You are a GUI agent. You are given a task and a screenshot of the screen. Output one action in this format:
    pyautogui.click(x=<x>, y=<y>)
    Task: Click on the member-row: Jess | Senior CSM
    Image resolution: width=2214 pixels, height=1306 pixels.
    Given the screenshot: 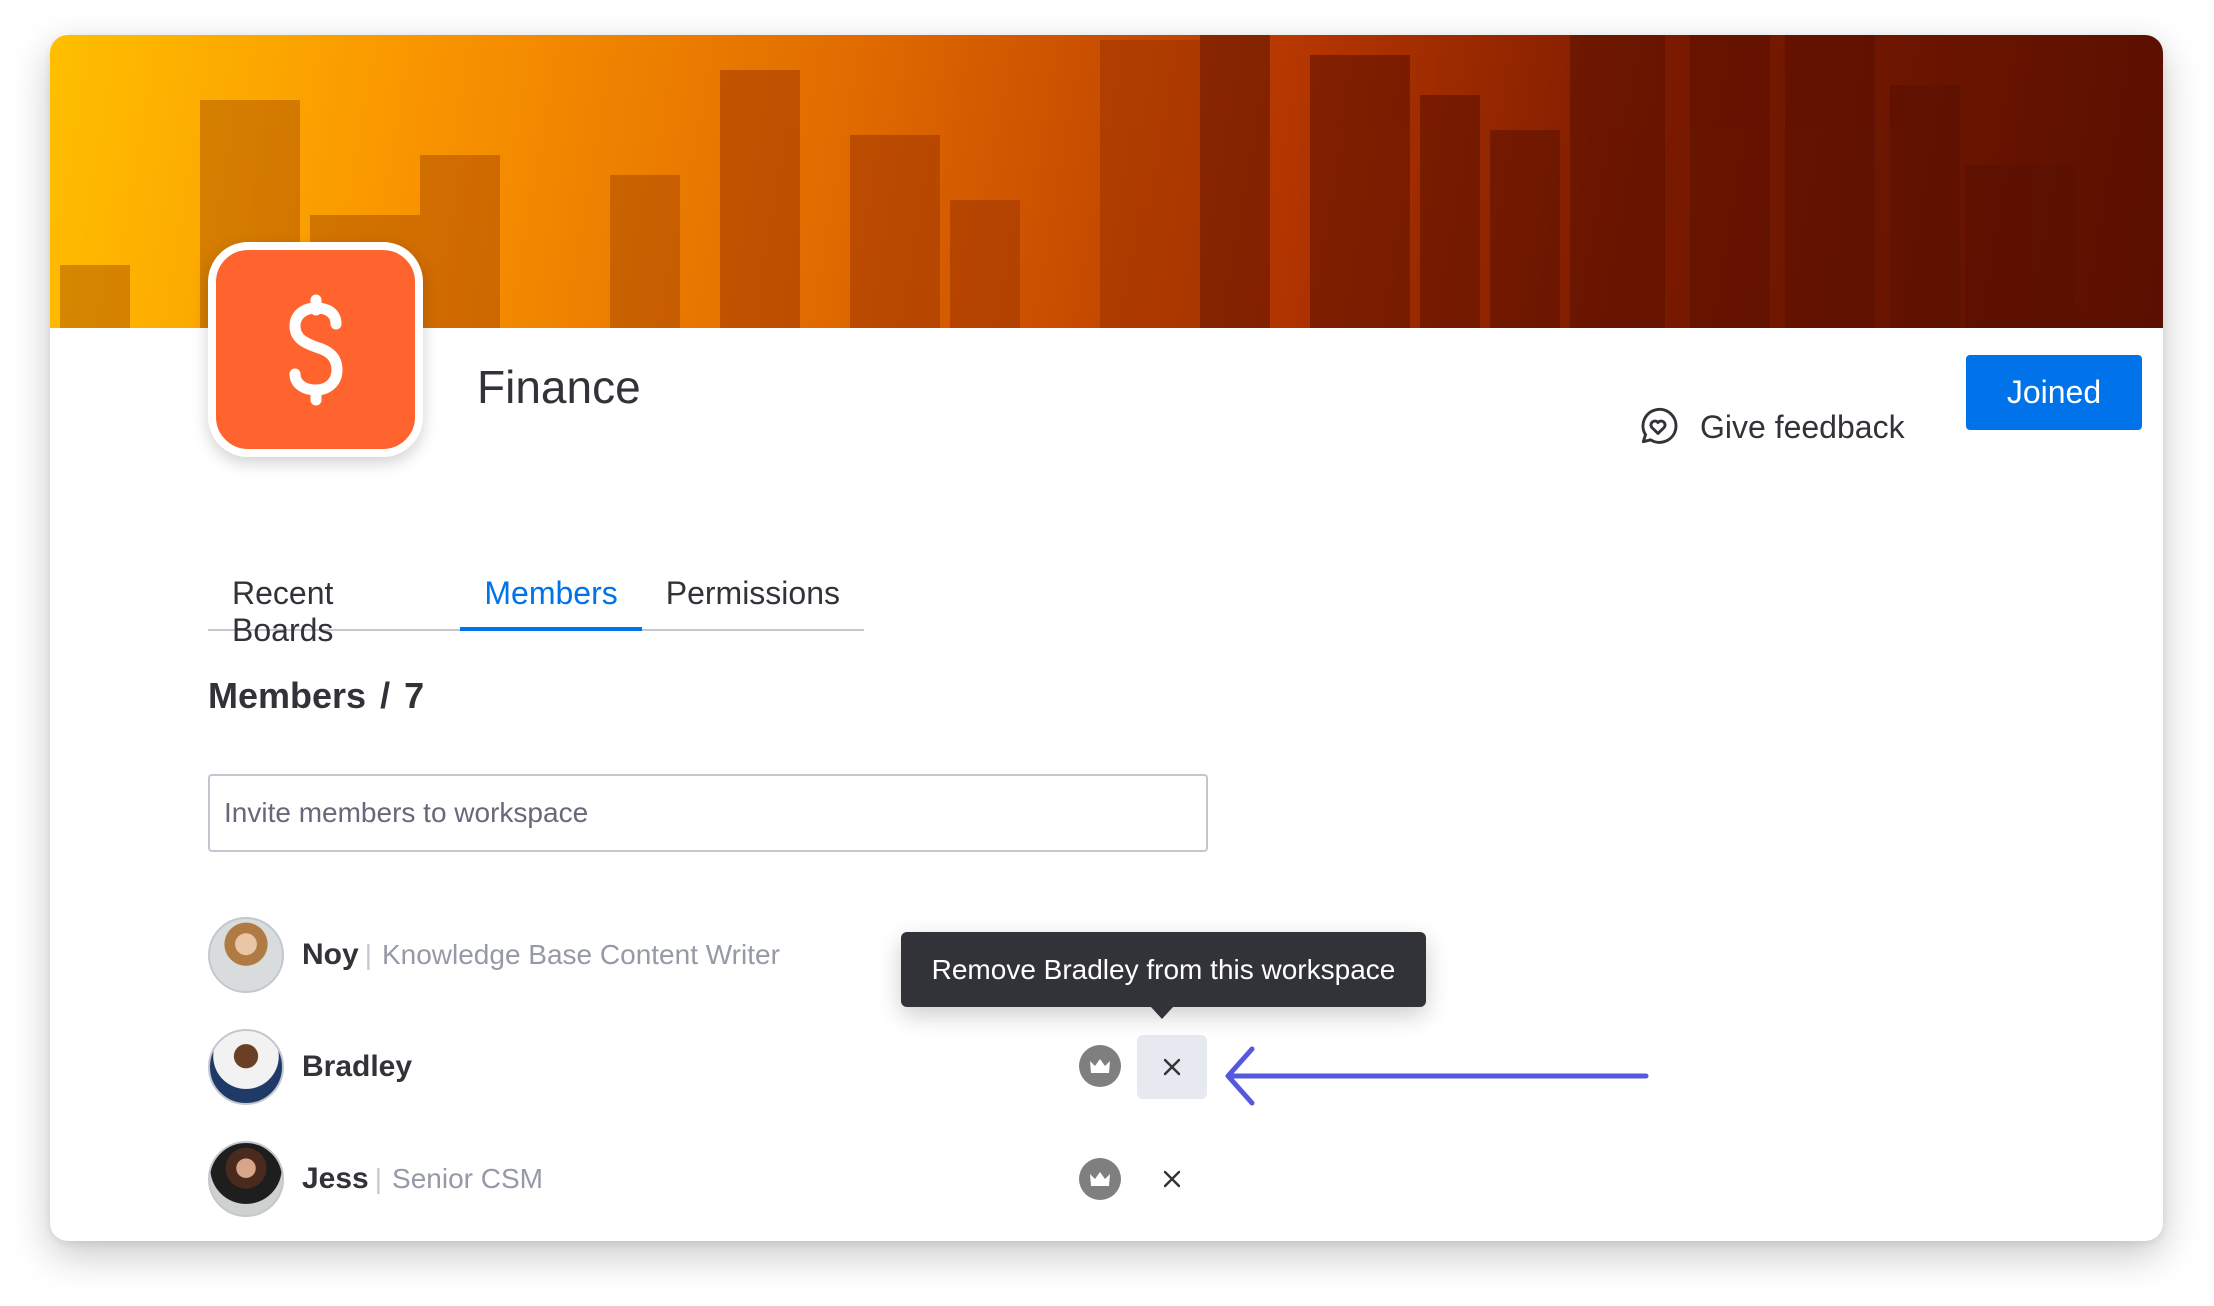 What is the action you would take?
    pyautogui.click(x=375, y=1179)
    